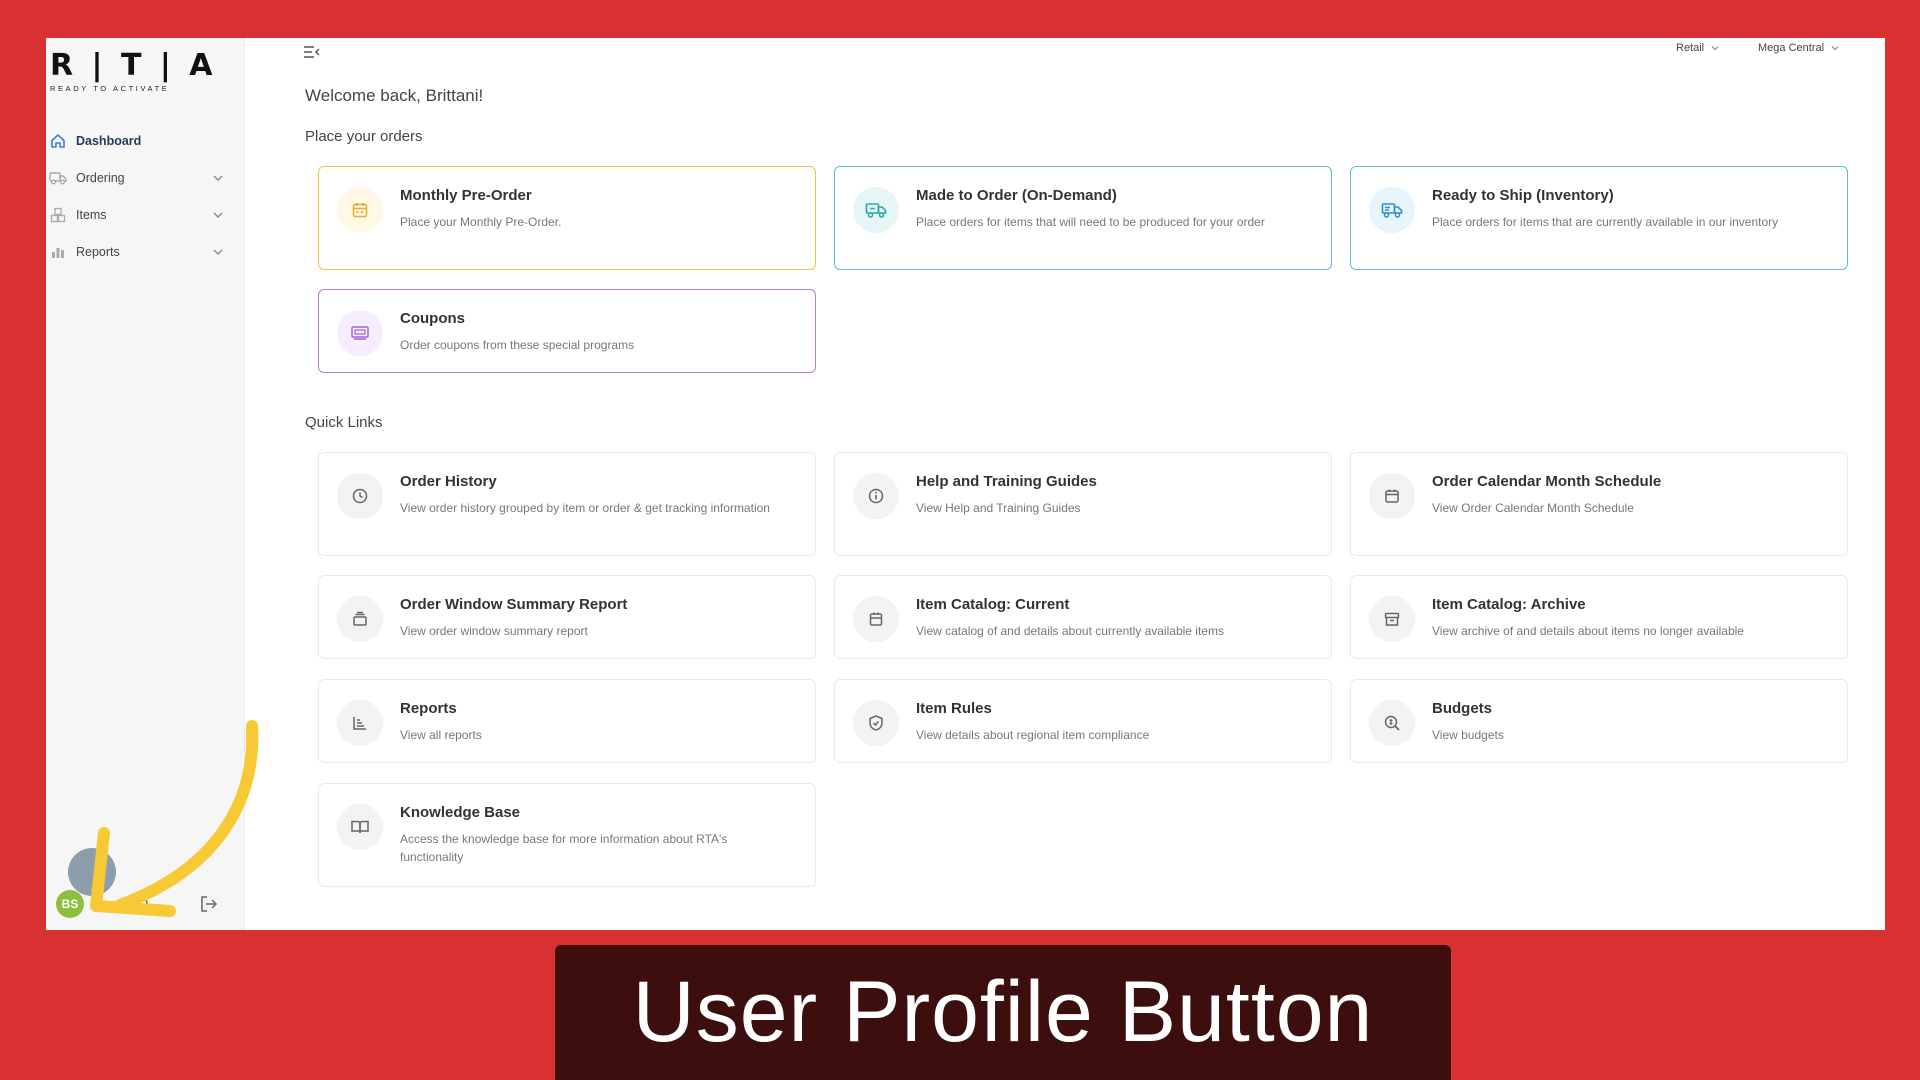 Image resolution: width=1920 pixels, height=1080 pixels. Describe the element at coordinates (954, 708) in the screenshot. I see `card-title: Item Rules` at that location.